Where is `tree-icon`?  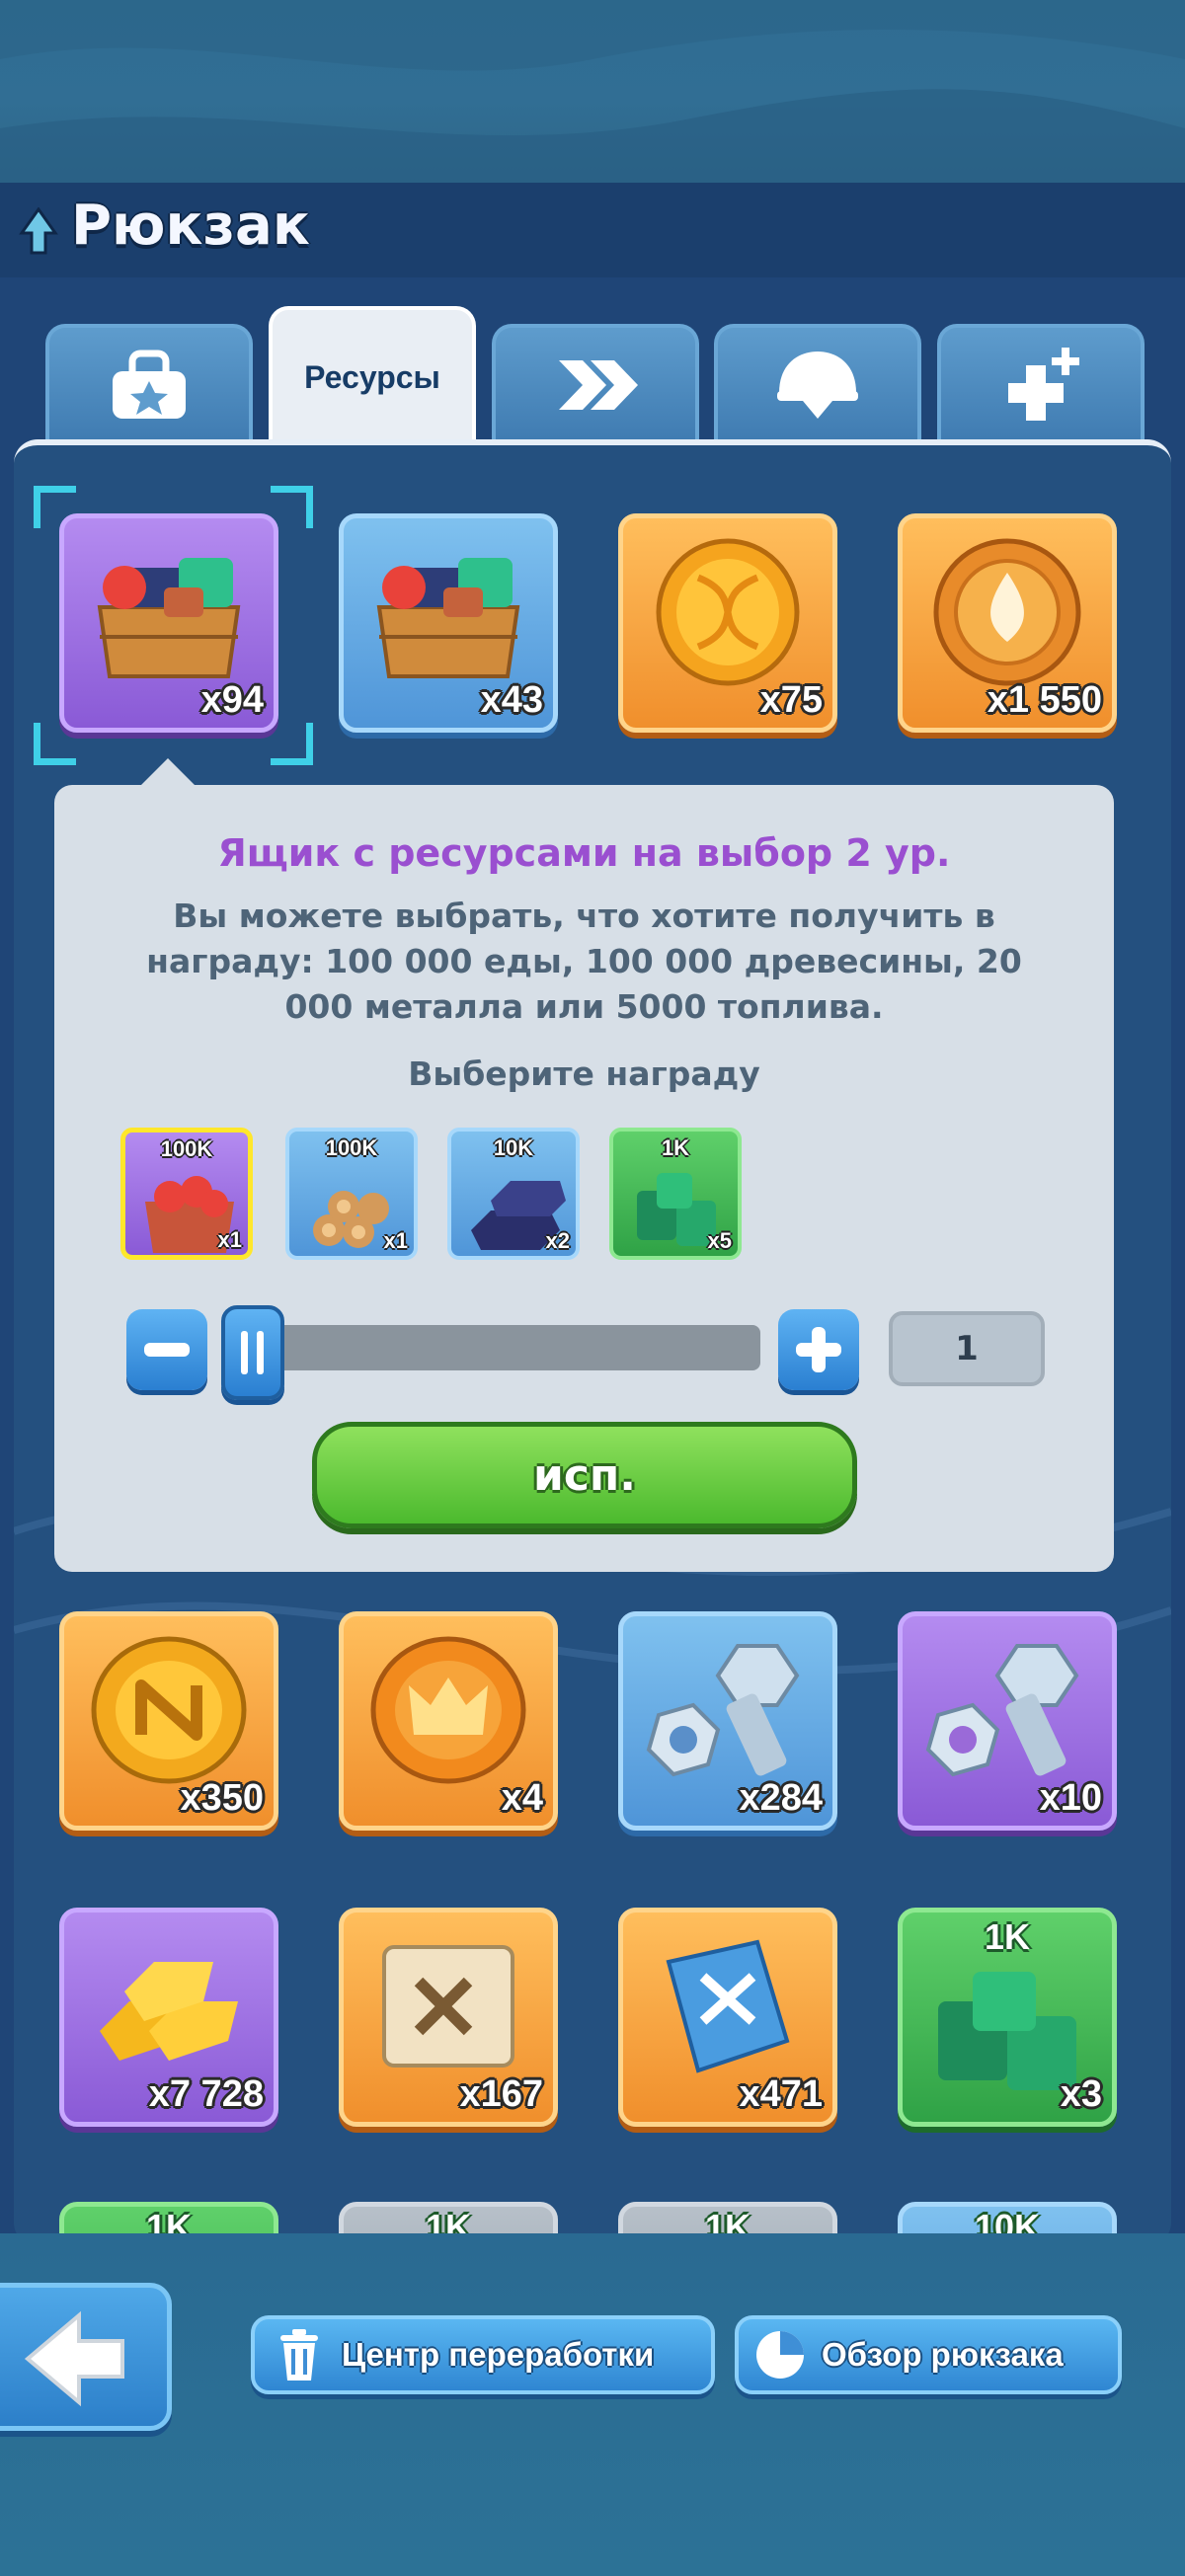
tree-icon is located at coordinates (38, 231).